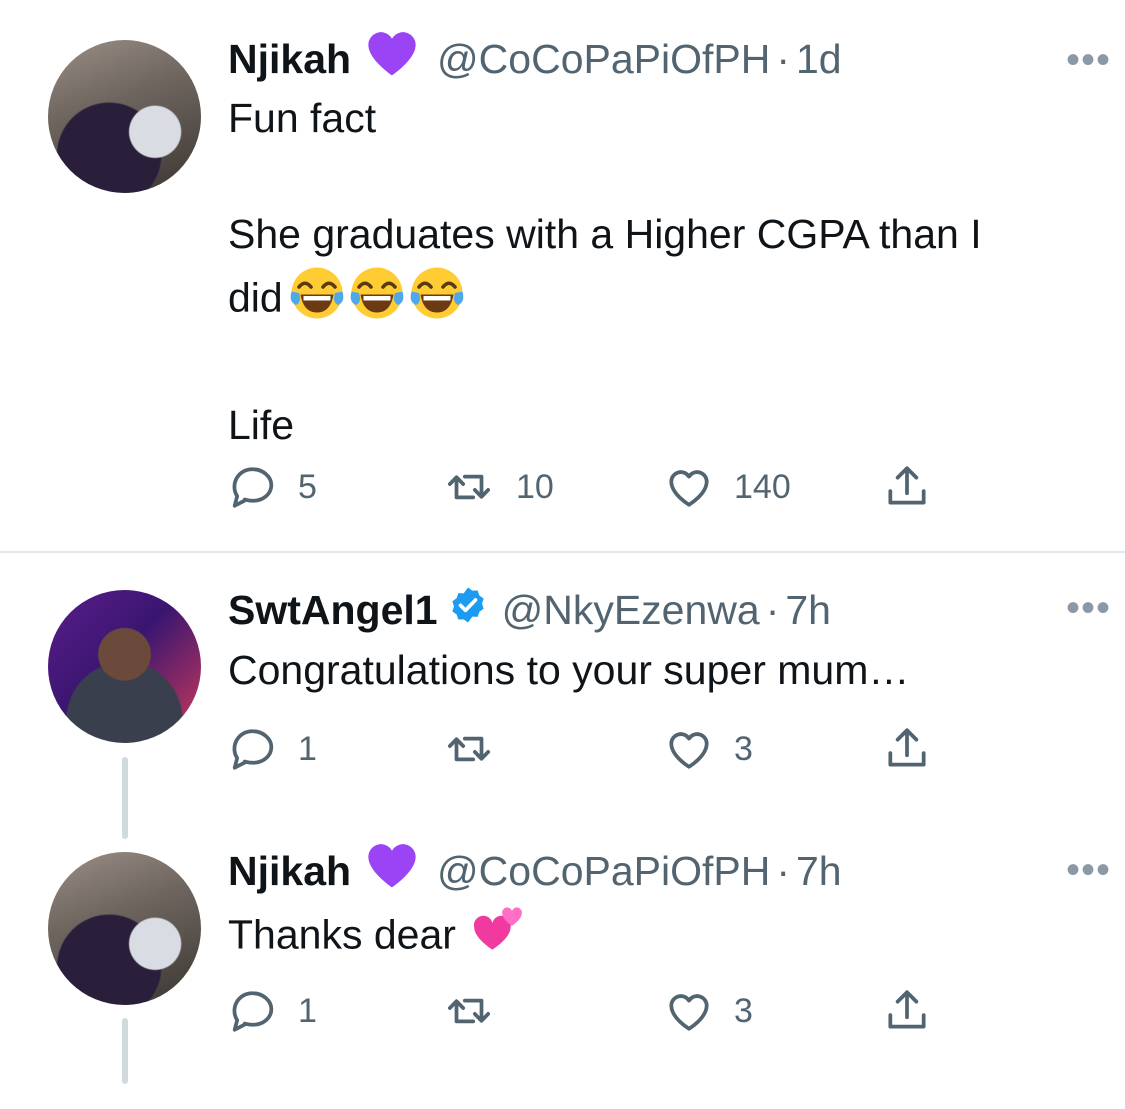  Describe the element at coordinates (307, 486) in the screenshot. I see `reply-count: 5` at that location.